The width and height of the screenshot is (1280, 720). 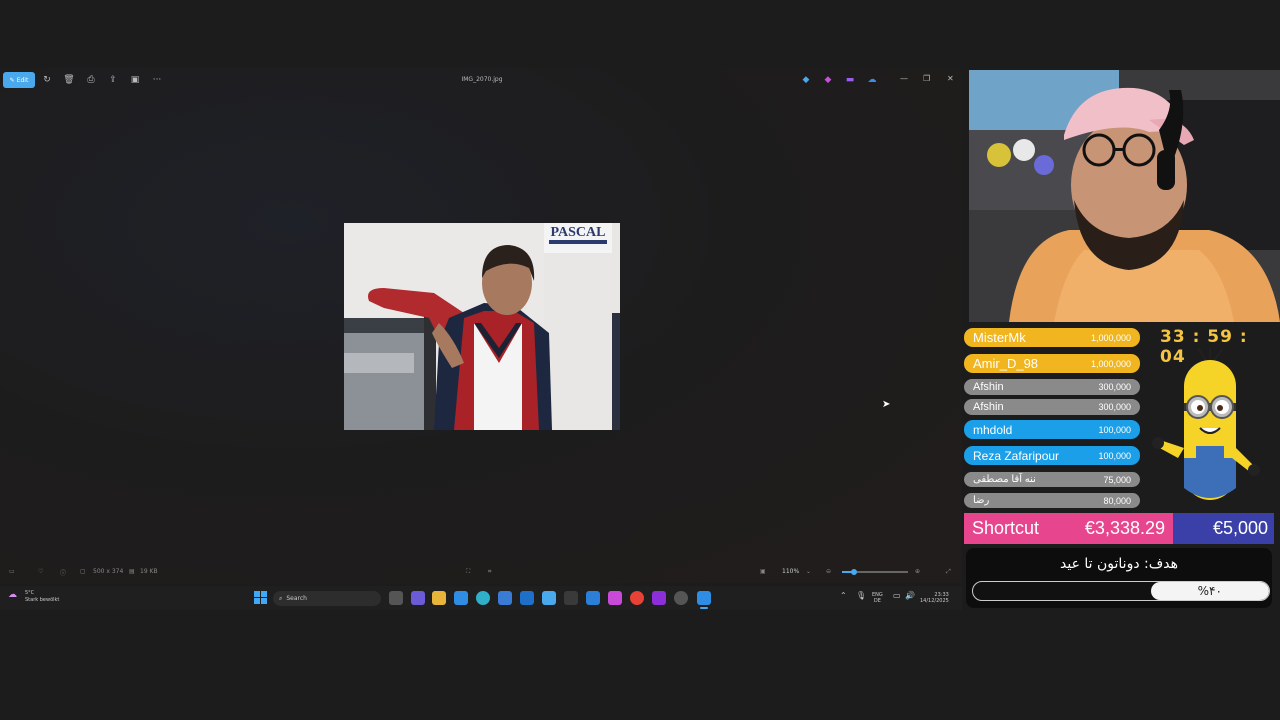 I want to click on store-icon, so click(x=461, y=598).